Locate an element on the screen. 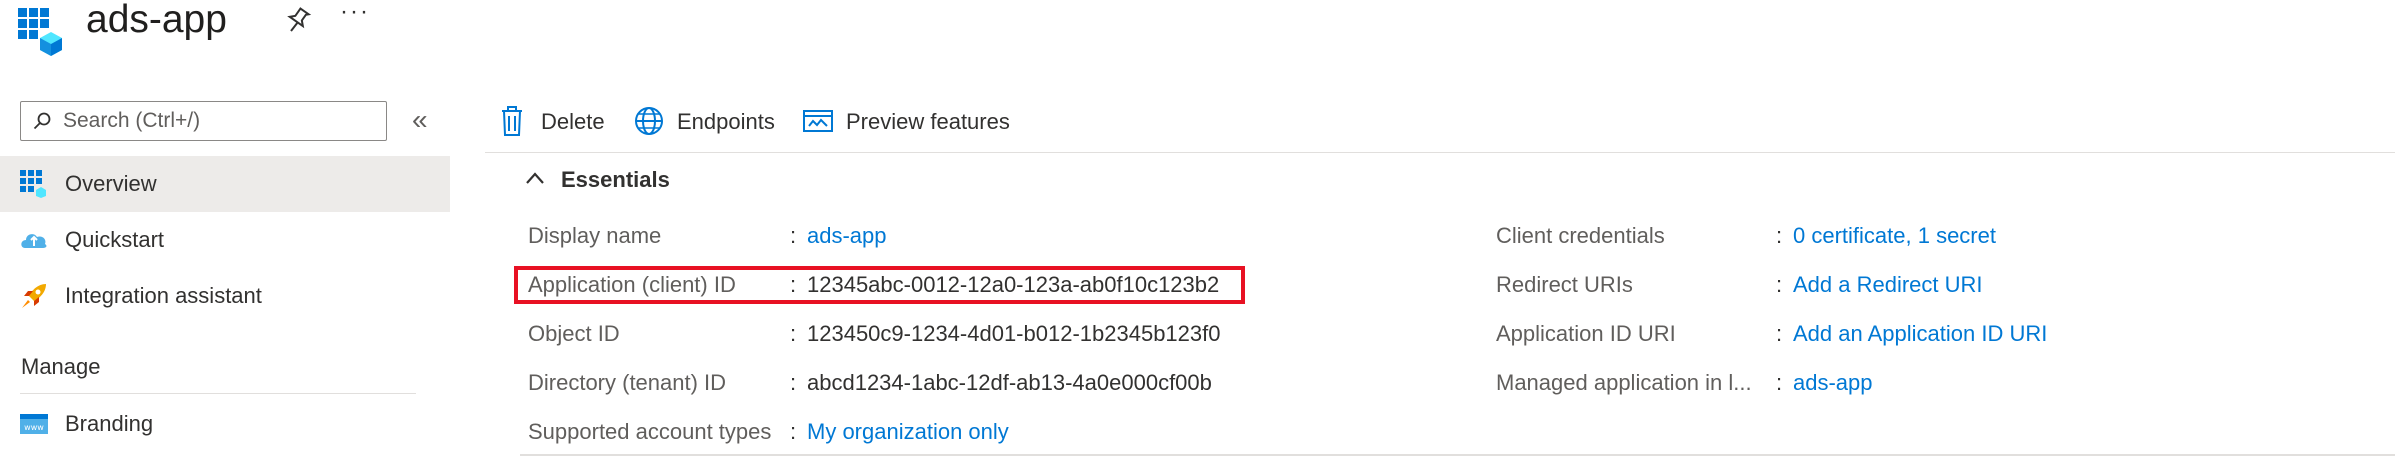  delete-button: Delete is located at coordinates (555, 122).